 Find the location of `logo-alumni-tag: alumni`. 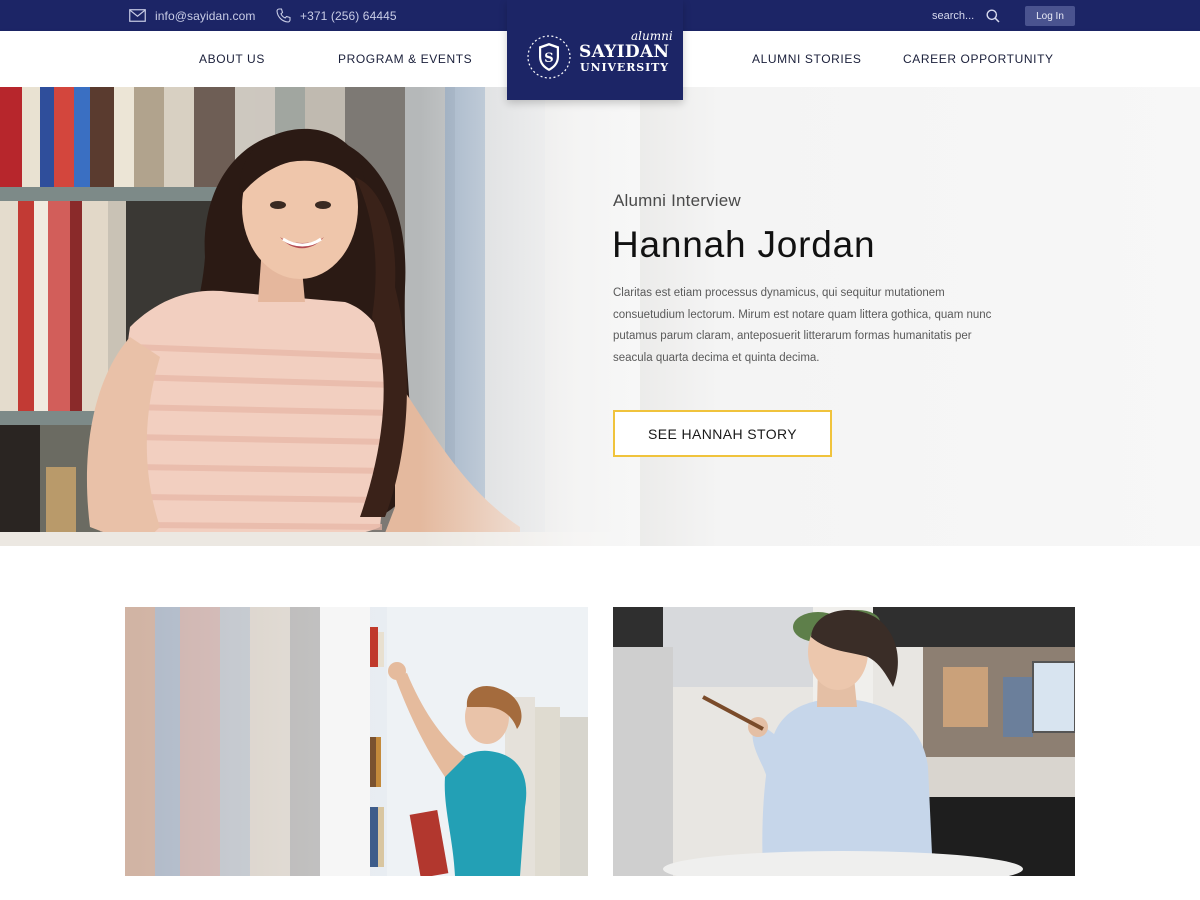

logo-alumni-tag: alumni is located at coordinates (652, 36).